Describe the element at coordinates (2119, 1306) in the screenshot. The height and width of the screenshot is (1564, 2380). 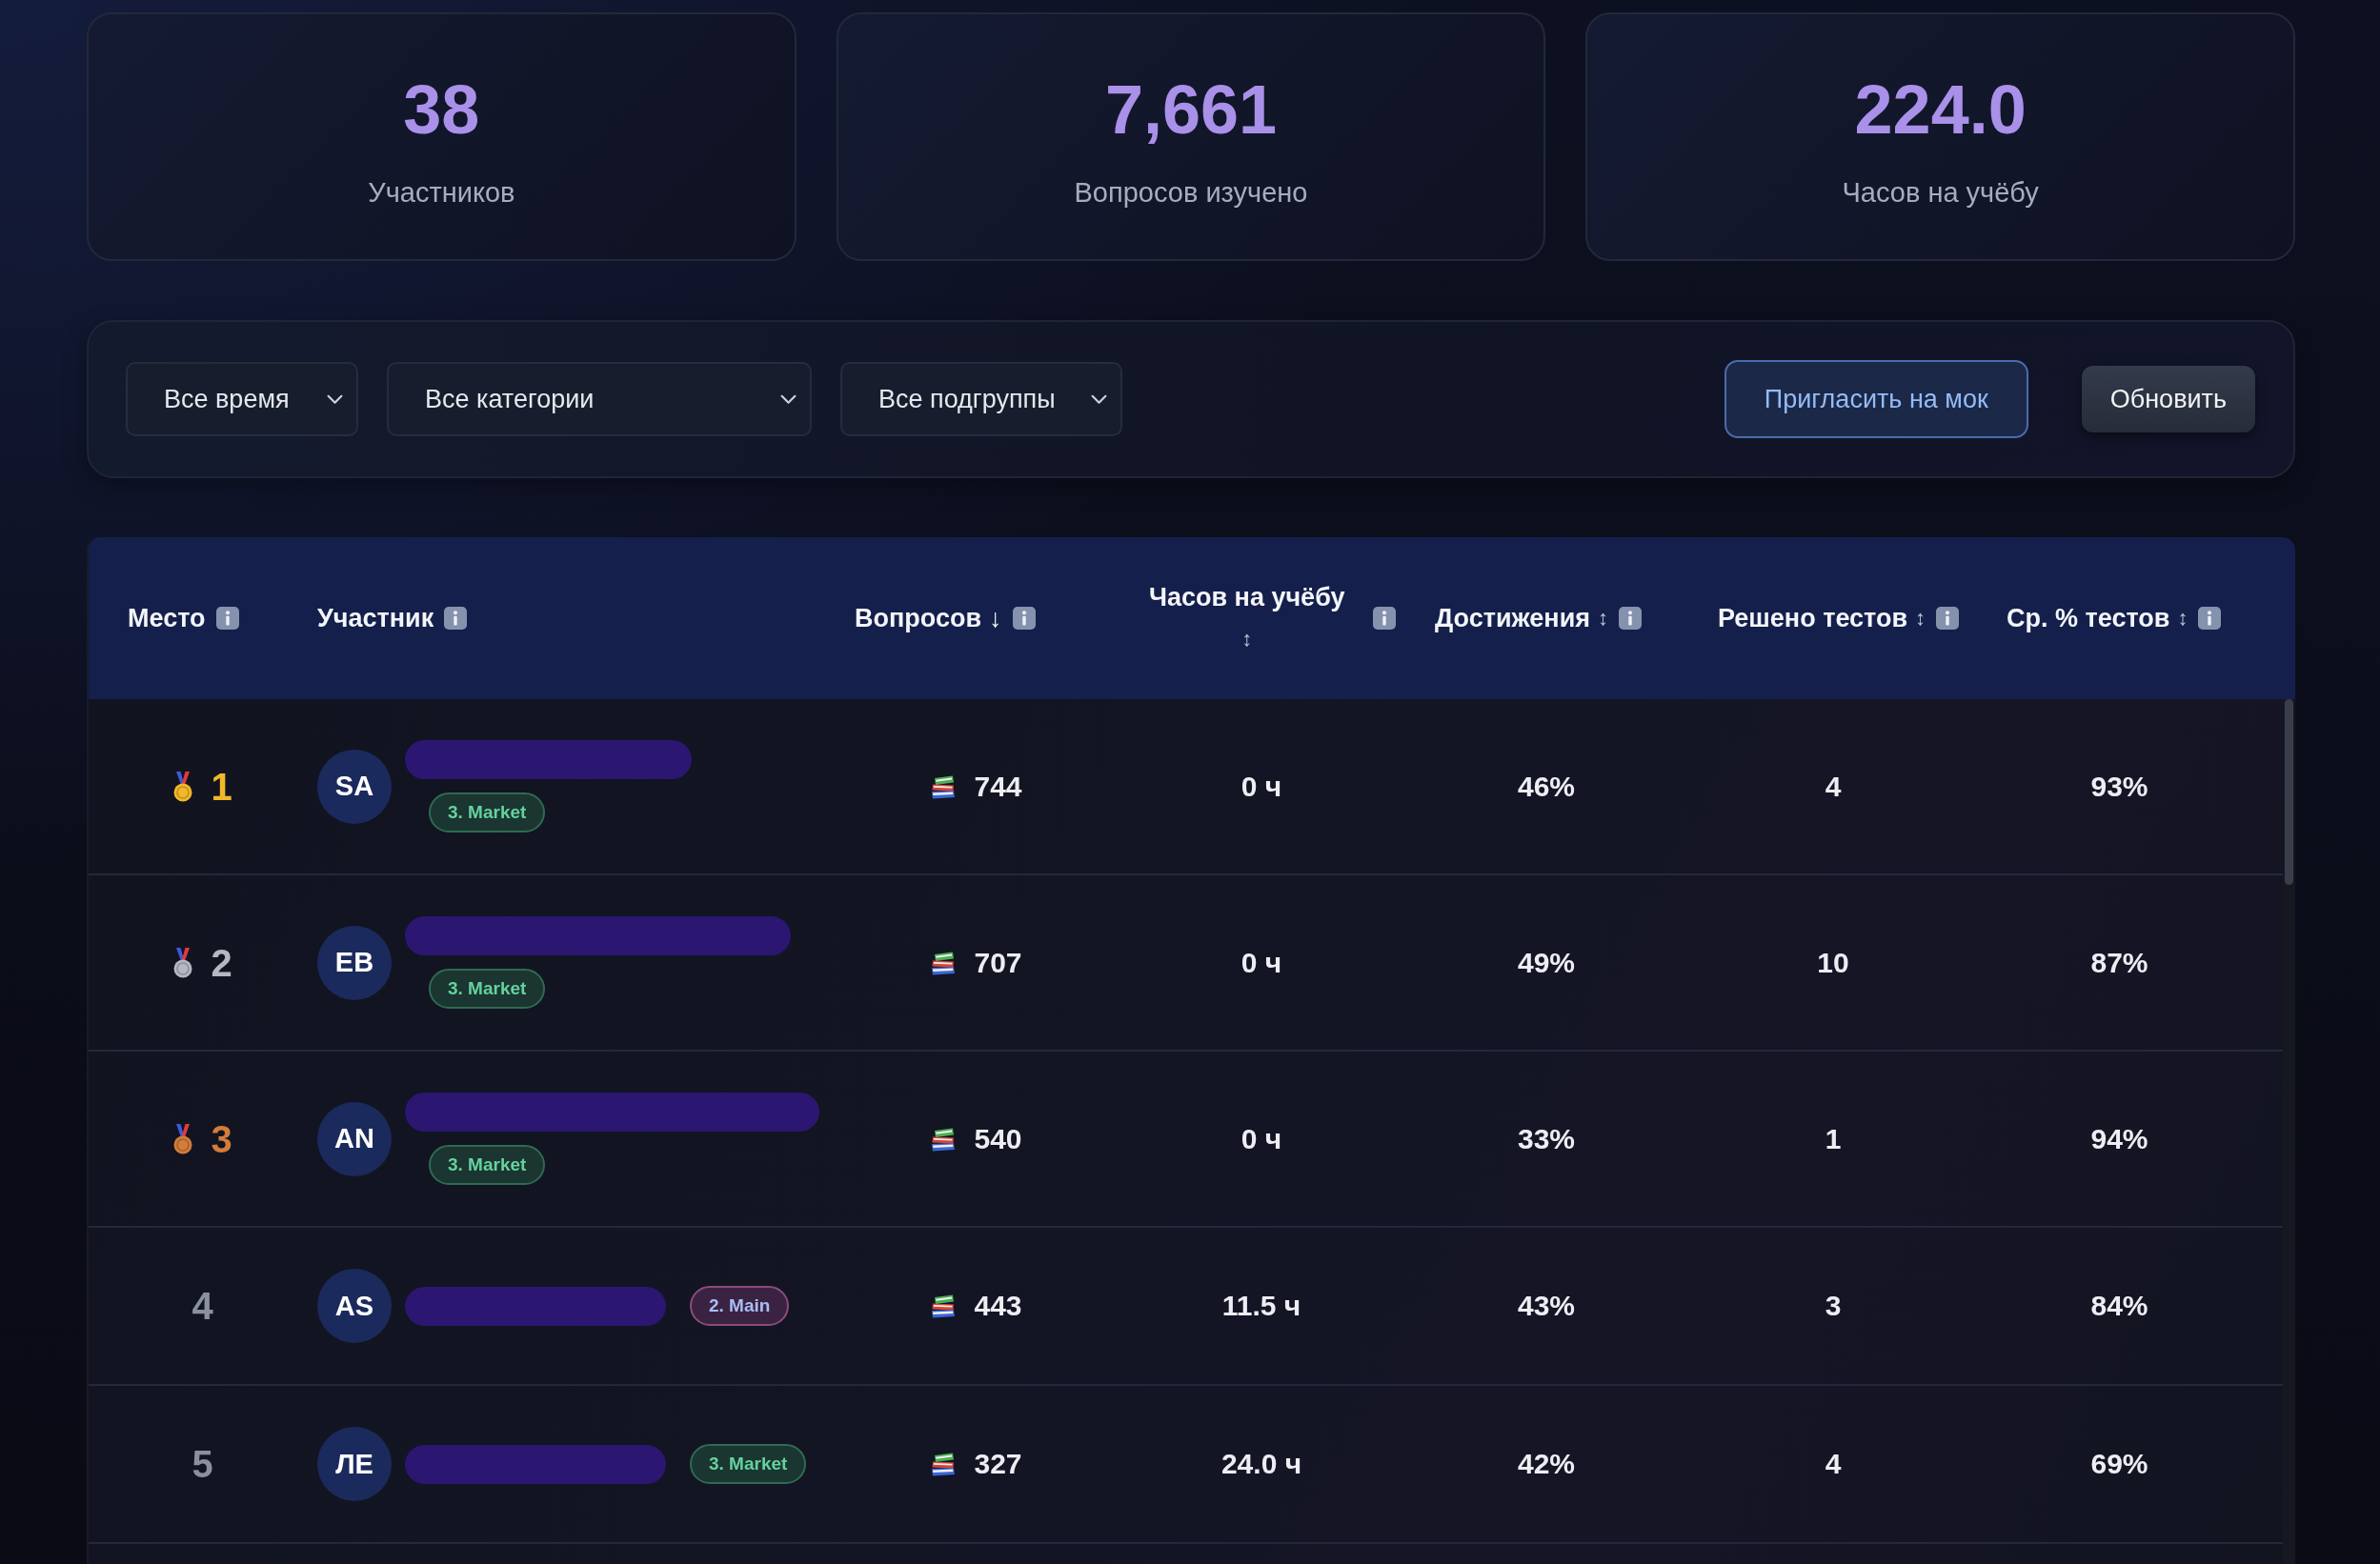
I see `average-test-percent: 84%` at that location.